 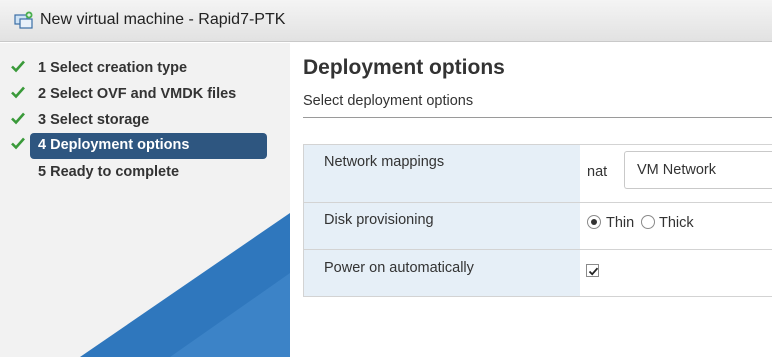 I want to click on page-title: Deployment options, so click(x=404, y=67).